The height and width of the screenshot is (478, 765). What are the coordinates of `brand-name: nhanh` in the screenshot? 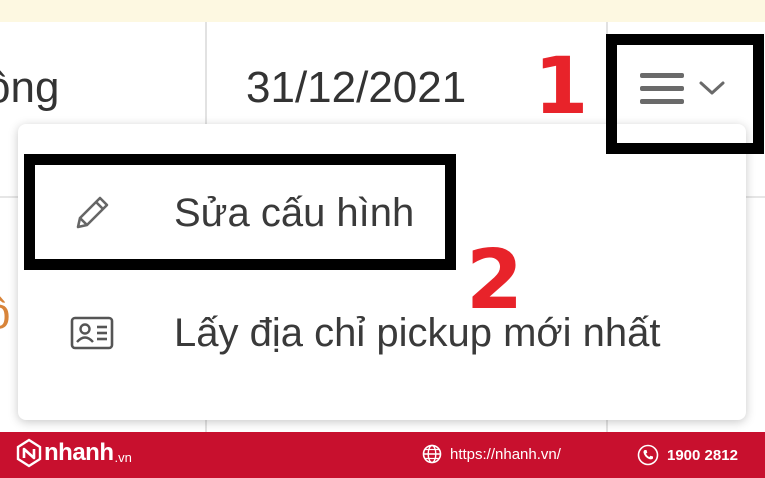 It's located at (79, 452).